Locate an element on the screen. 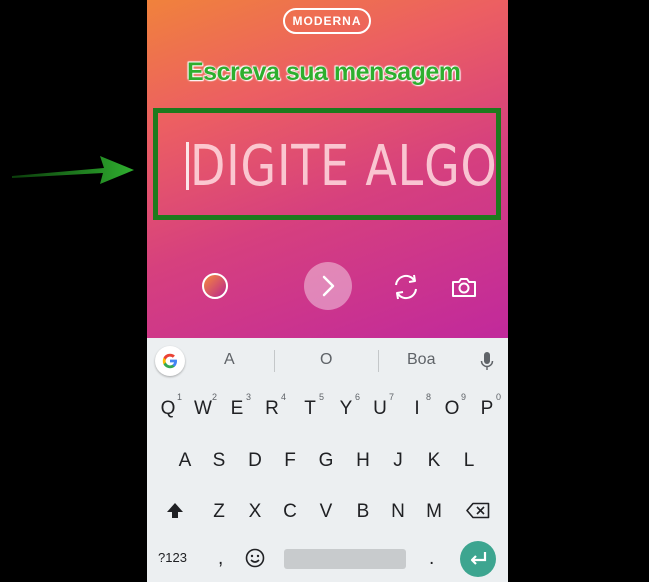  key-p: P is located at coordinates (487, 409).